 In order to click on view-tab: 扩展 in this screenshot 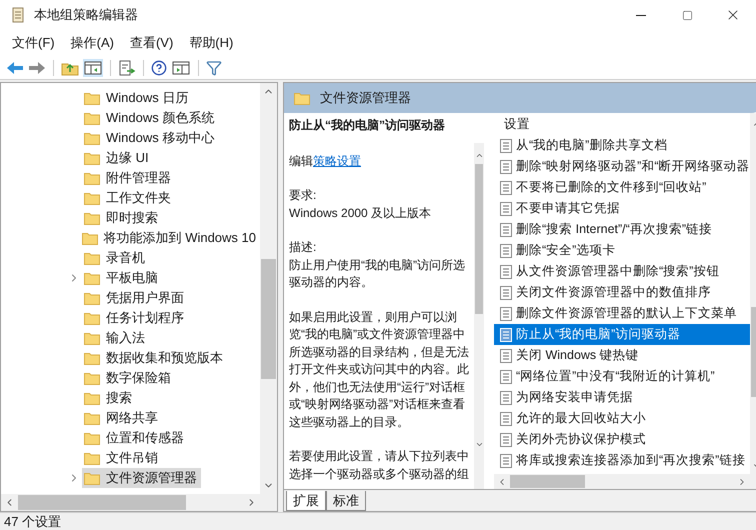, I will do `click(306, 501)`.